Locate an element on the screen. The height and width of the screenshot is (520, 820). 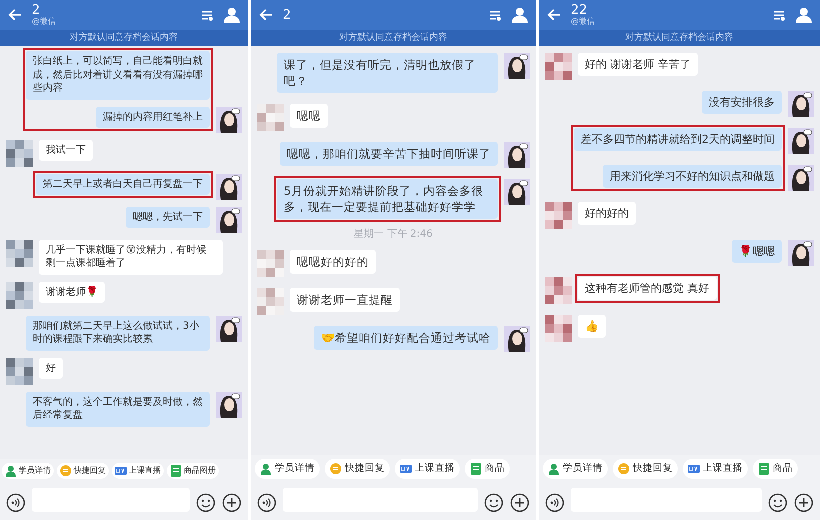
message-bubble: 差不多四节的精讲就给到2天的调整时间 is located at coordinates (678, 140).